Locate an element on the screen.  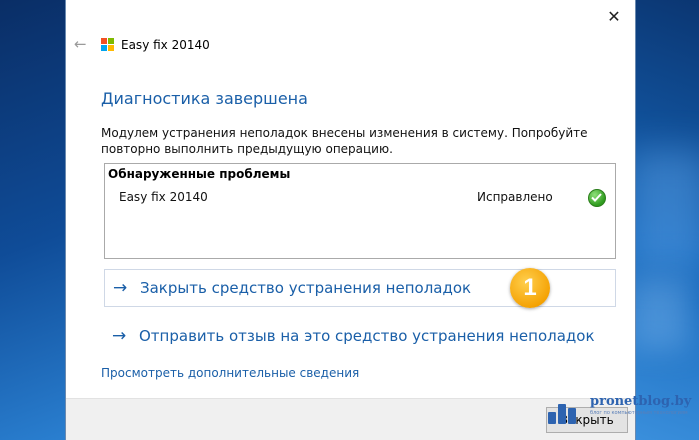
window-title: Easy fix 20140 is located at coordinates (165, 45).